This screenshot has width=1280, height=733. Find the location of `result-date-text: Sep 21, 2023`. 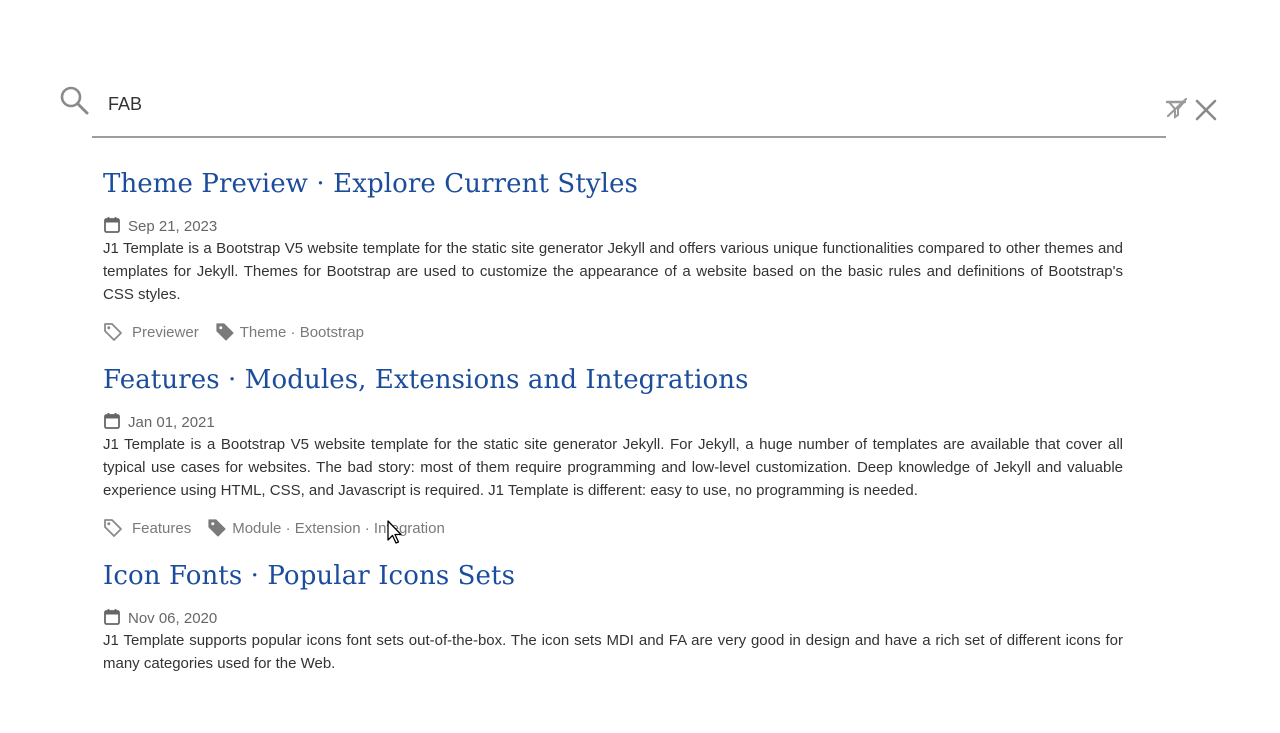

result-date-text: Sep 21, 2023 is located at coordinates (173, 226).